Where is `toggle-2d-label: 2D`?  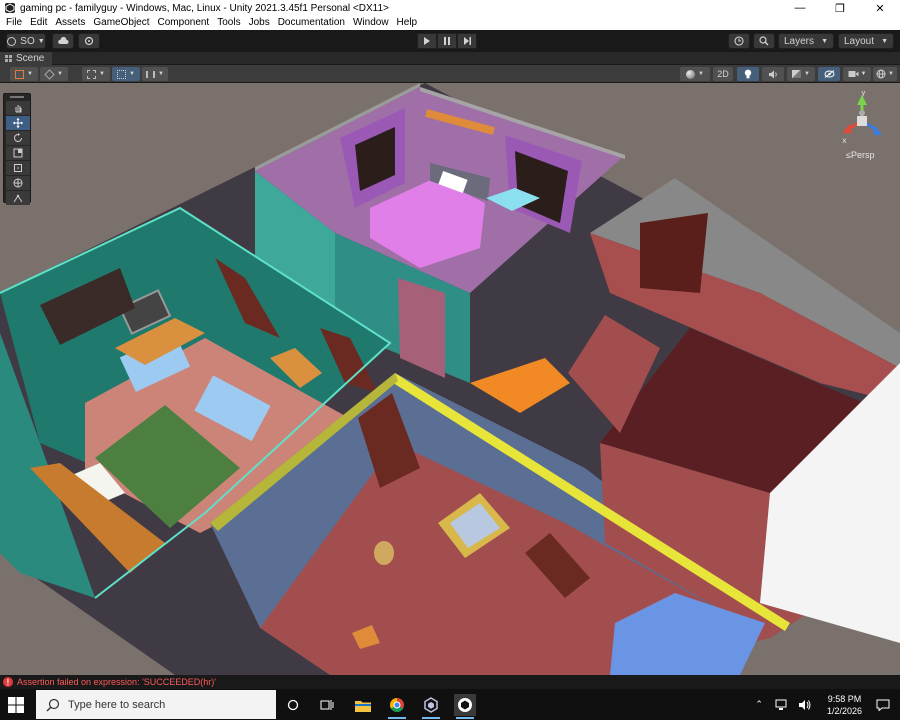
toggle-2d-label: 2D is located at coordinates (723, 74).